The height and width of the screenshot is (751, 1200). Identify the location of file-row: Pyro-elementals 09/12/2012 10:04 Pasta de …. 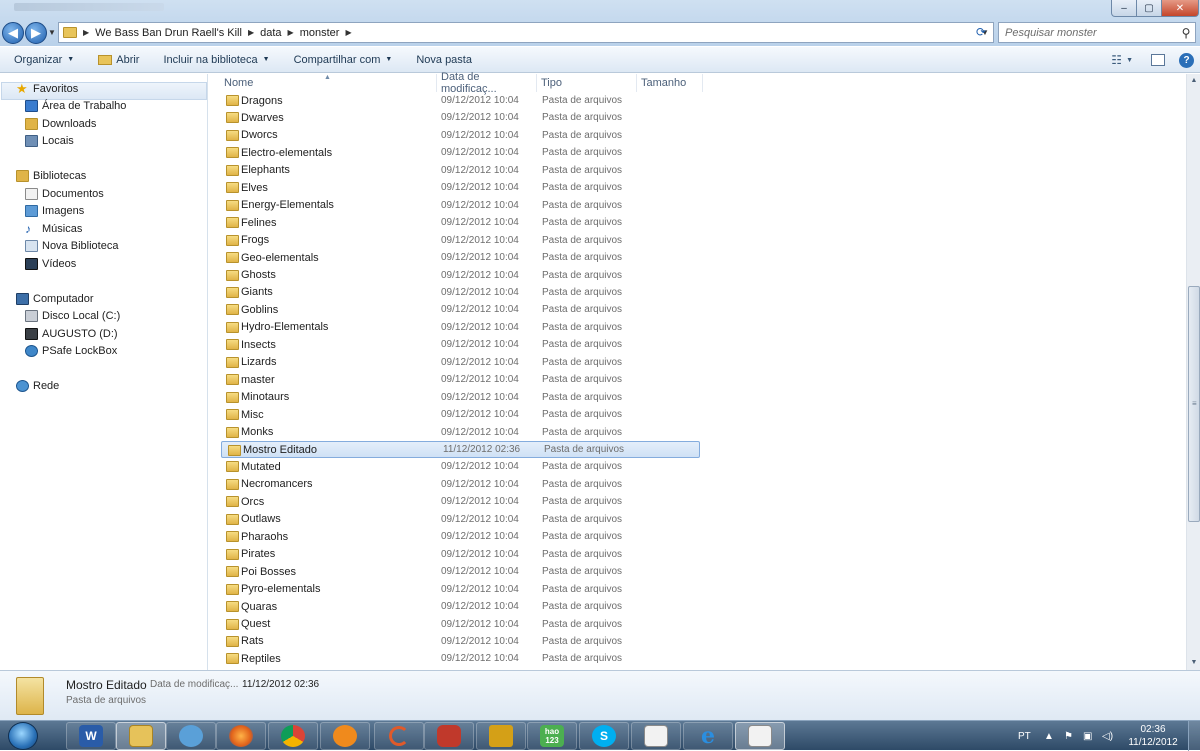
(460, 589).